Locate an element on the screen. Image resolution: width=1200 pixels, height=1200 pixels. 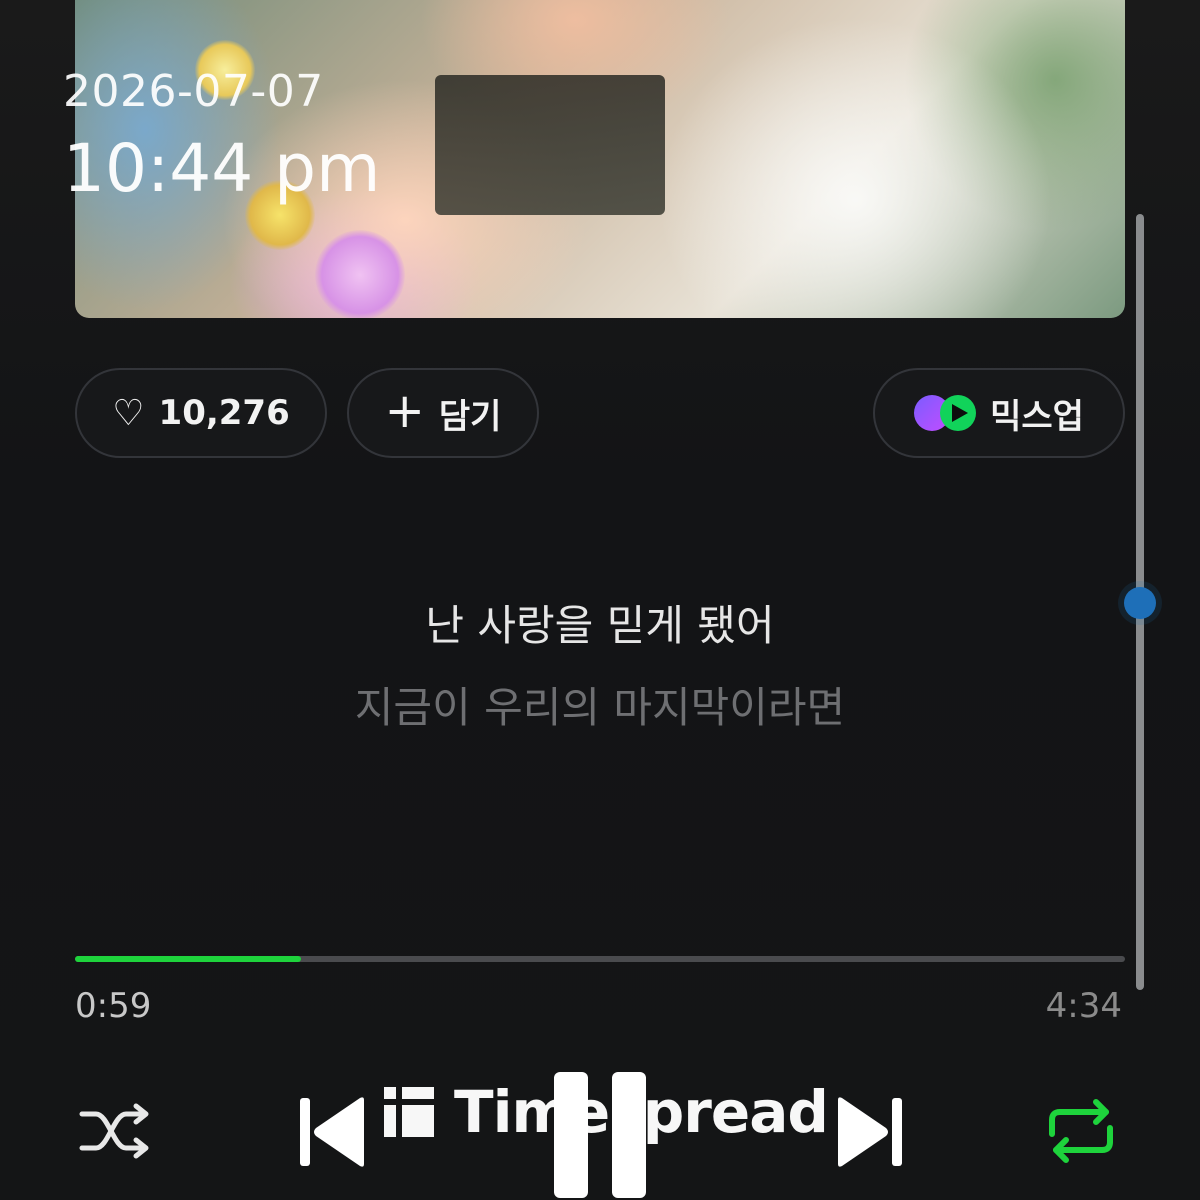
watermark-text: Timespread is located at coordinates (641, 1112).